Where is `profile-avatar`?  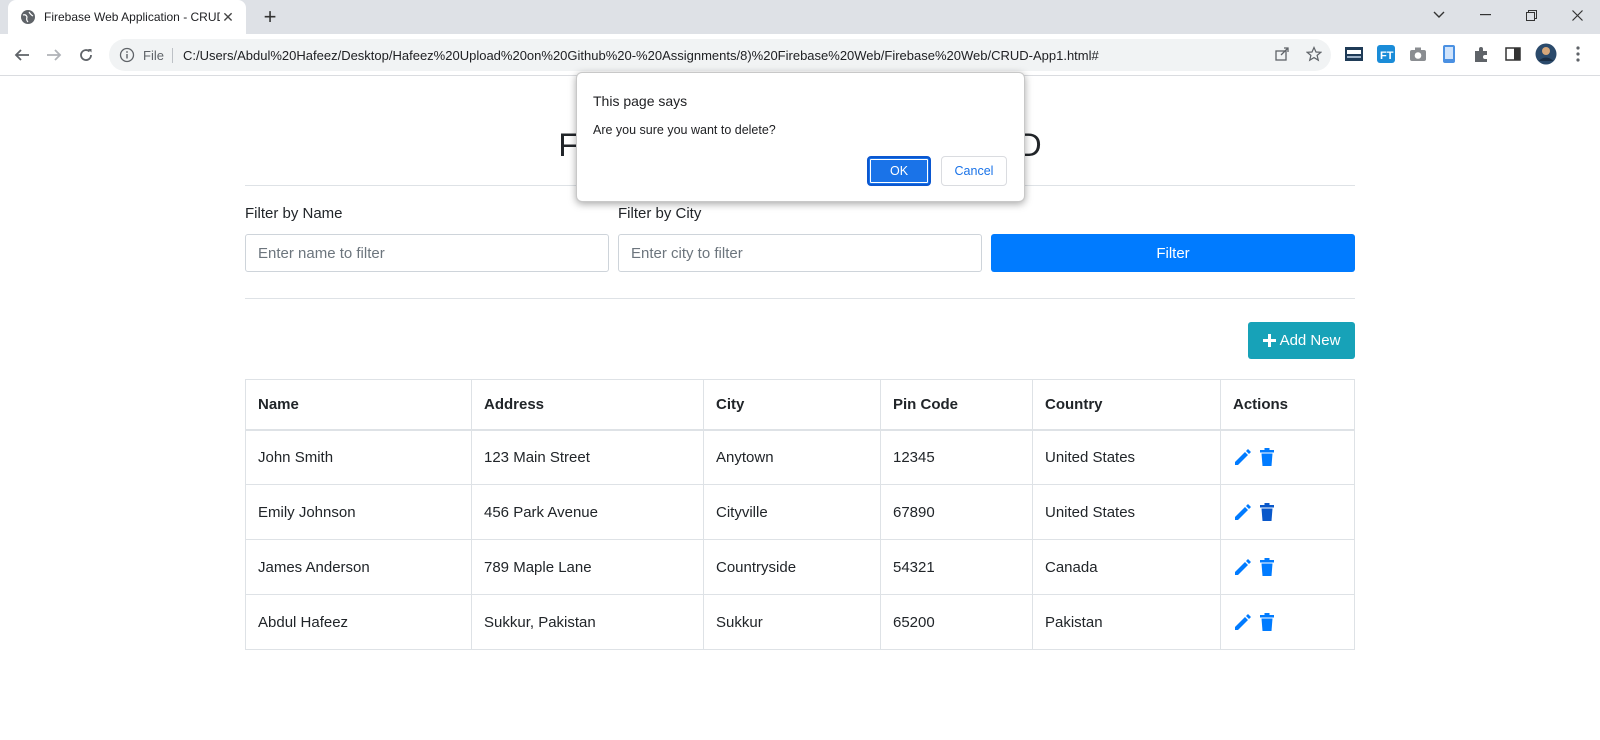
profile-avatar is located at coordinates (1546, 54).